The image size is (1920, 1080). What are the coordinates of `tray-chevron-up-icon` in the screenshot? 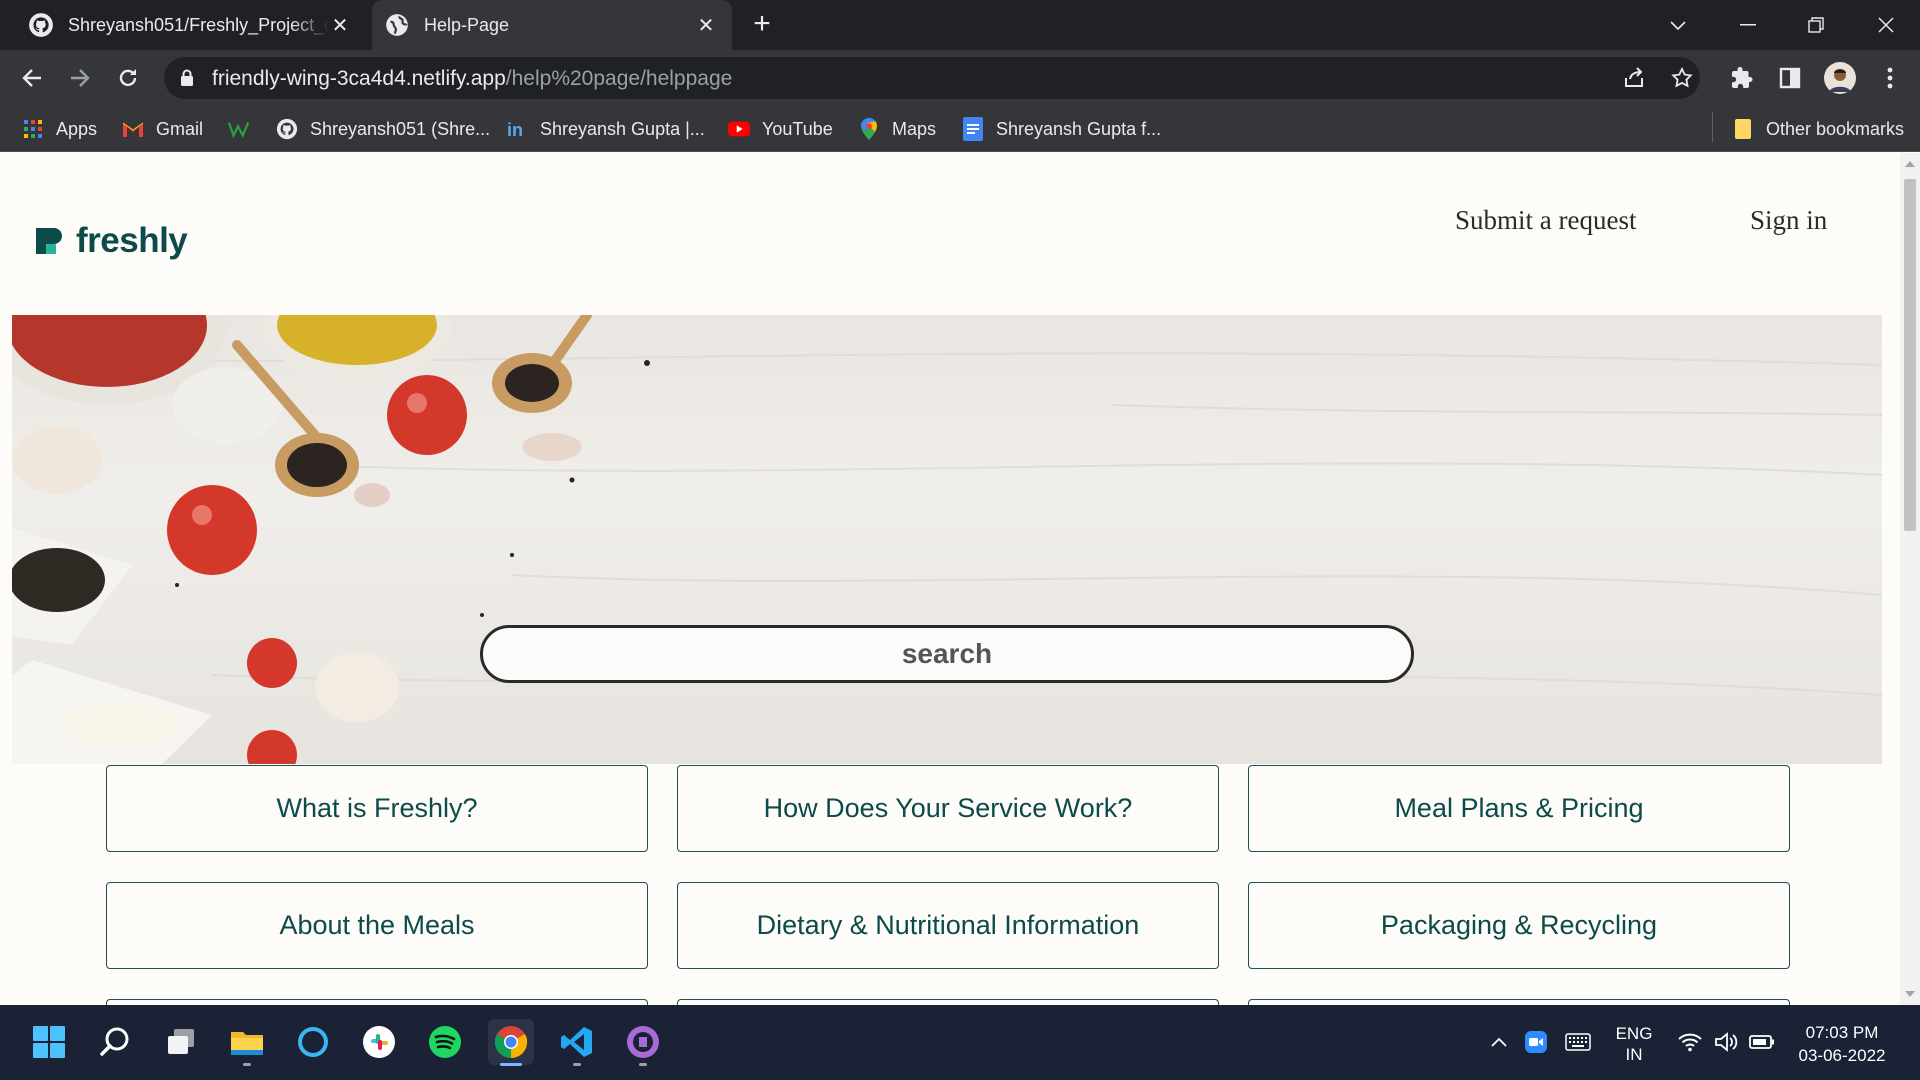 It's located at (1499, 1042).